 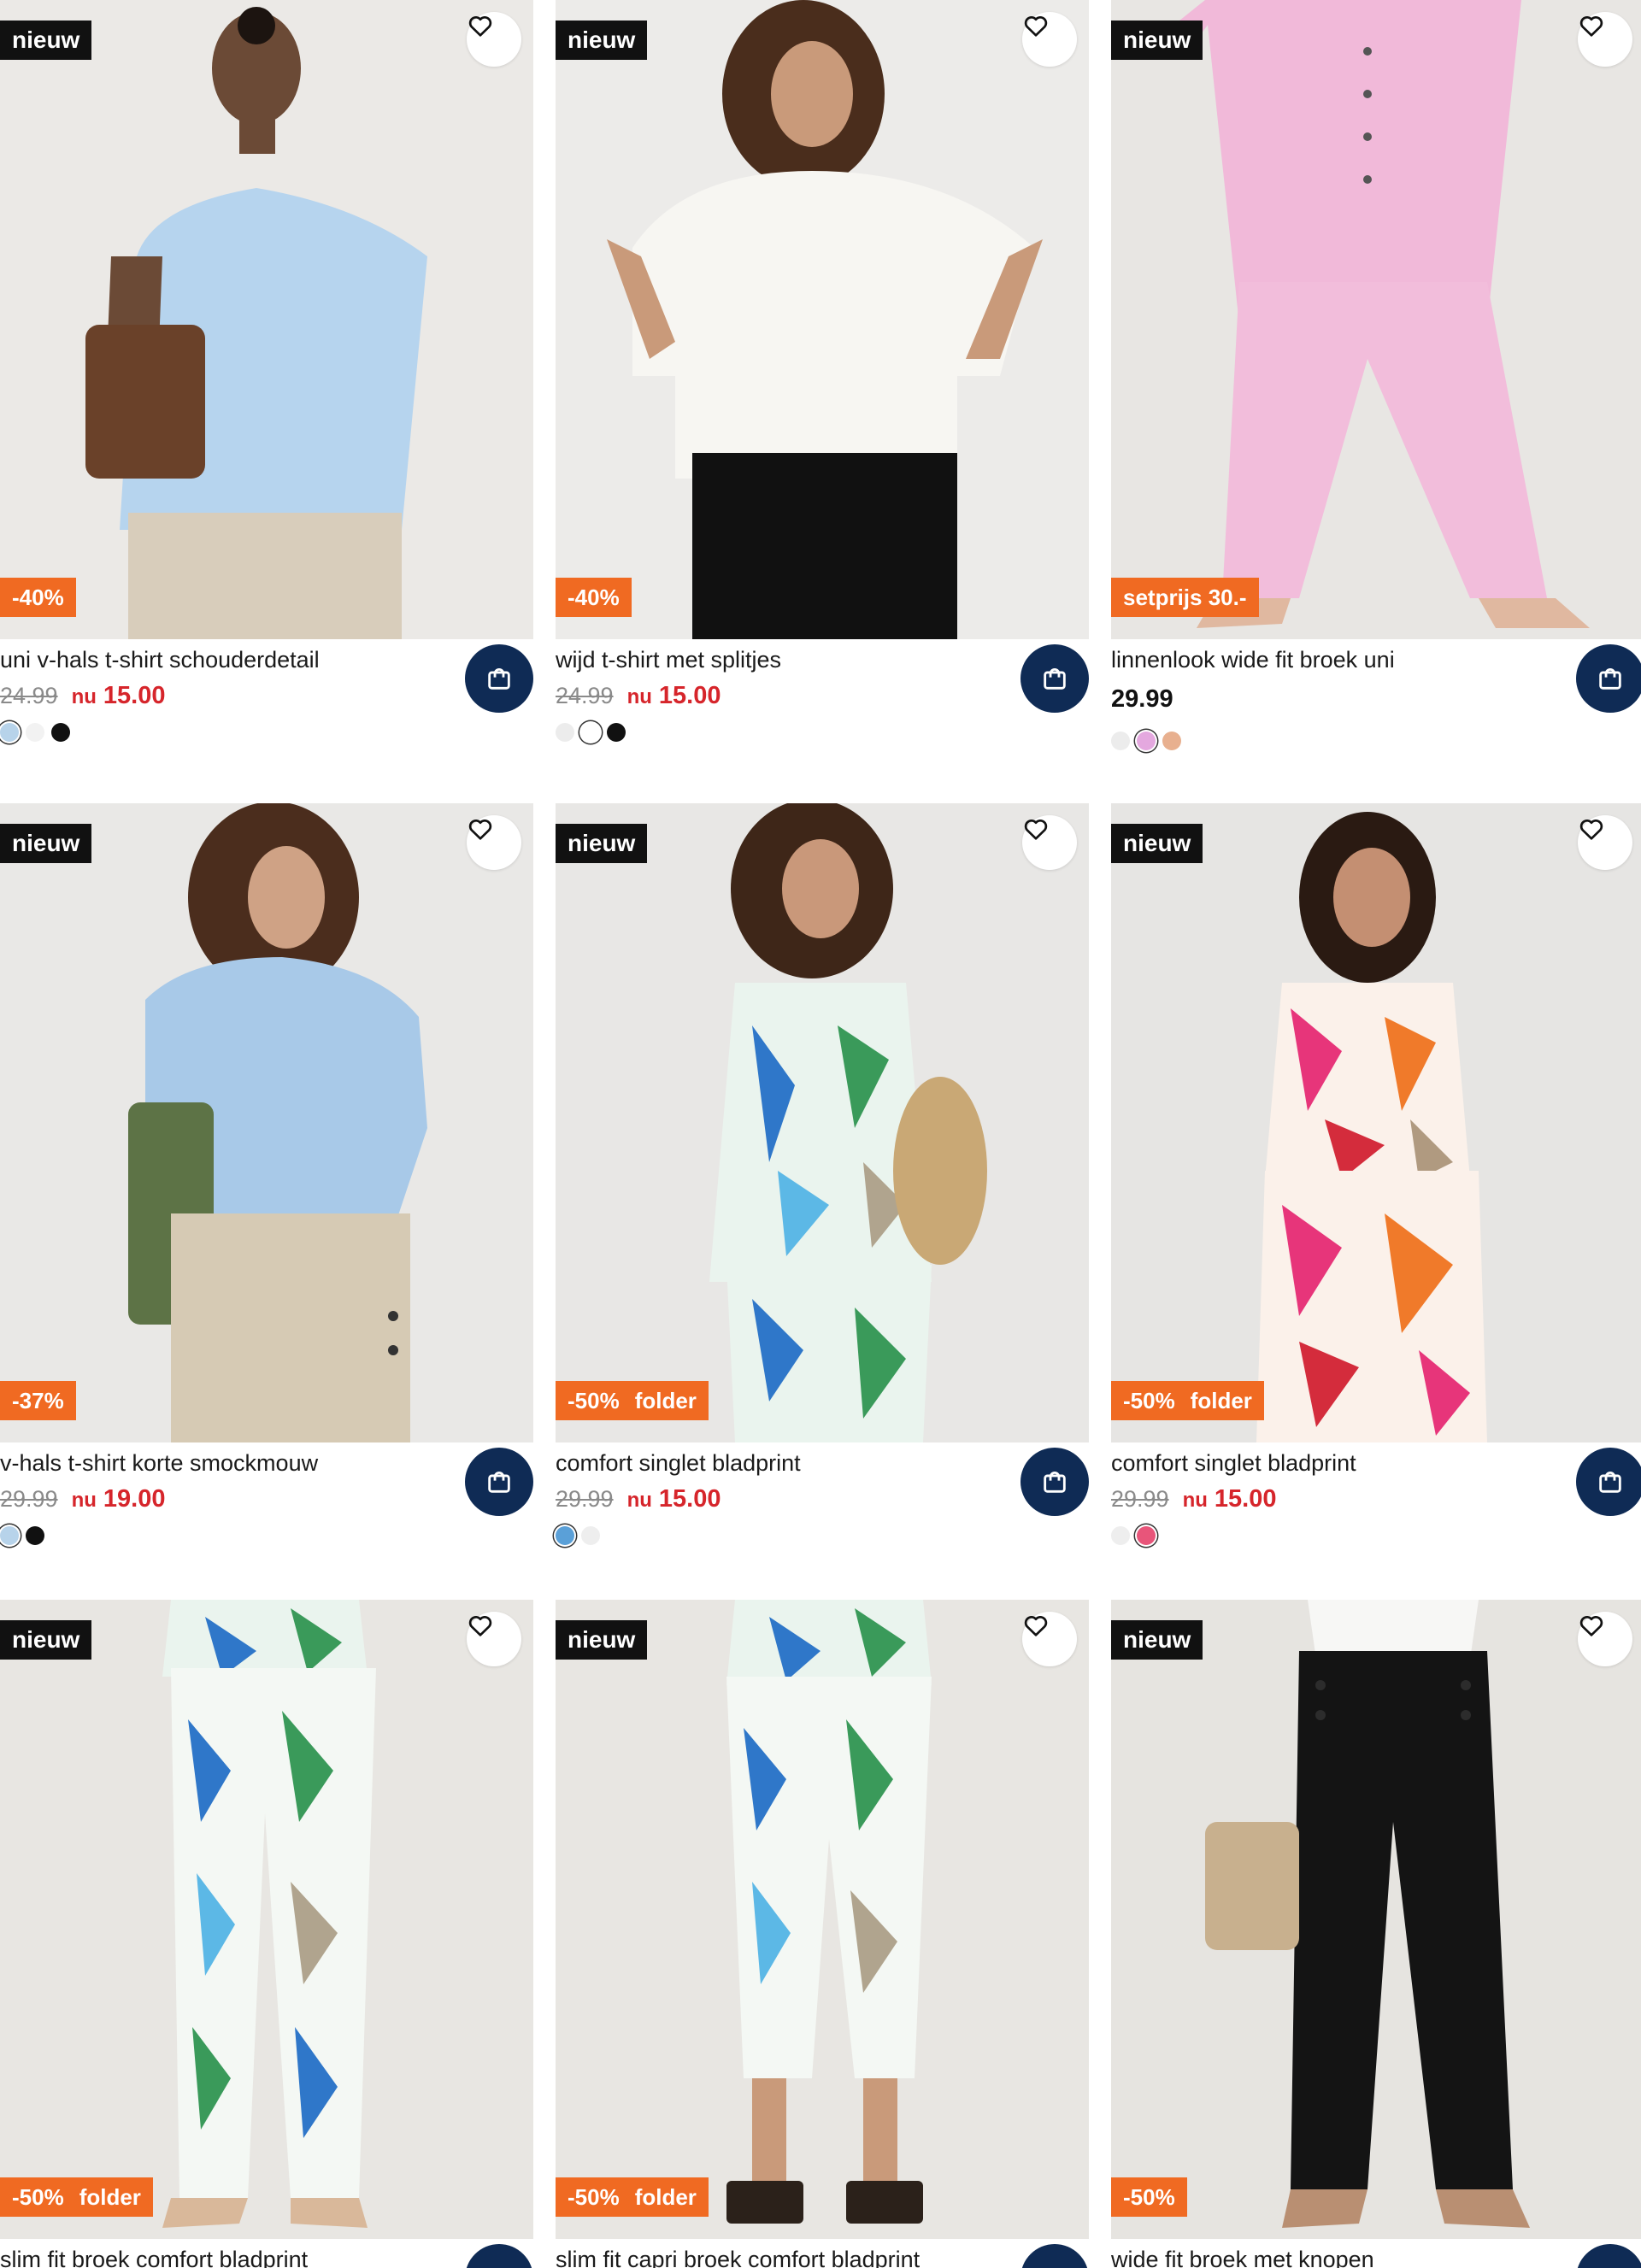 I want to click on product-image: nieuw setprijs 30.-, so click(x=1376, y=319).